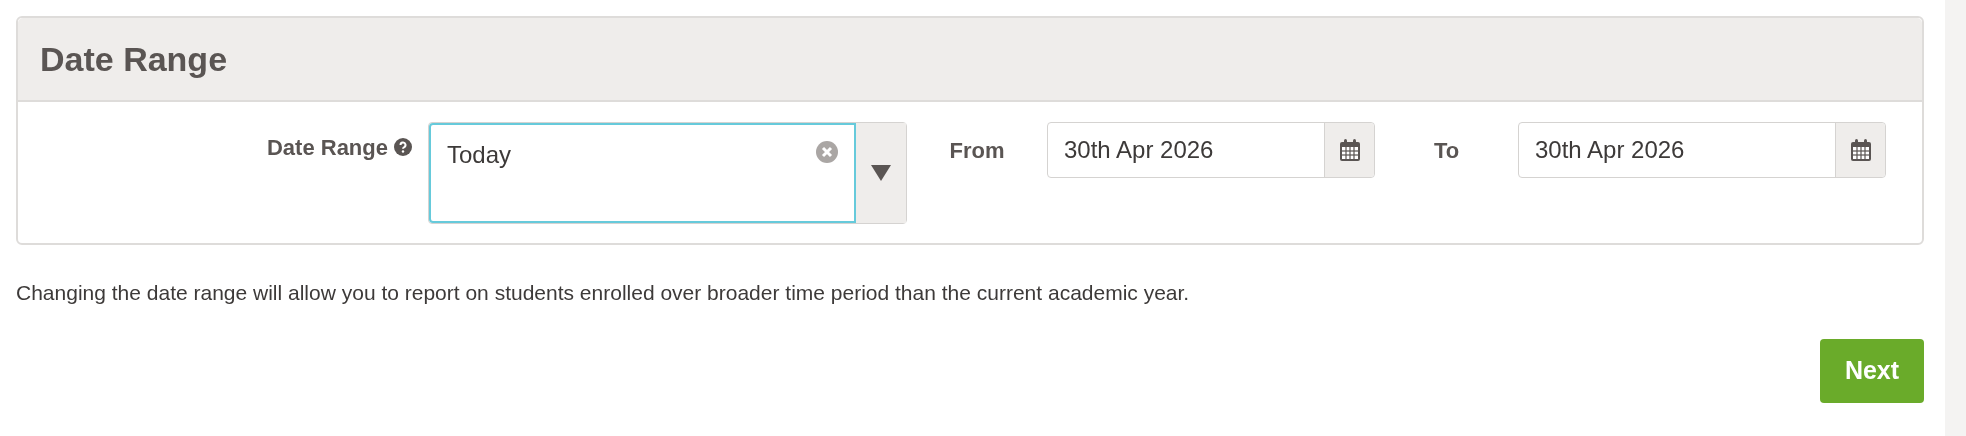 Image resolution: width=1966 pixels, height=436 pixels. I want to click on caret-icon, so click(881, 173).